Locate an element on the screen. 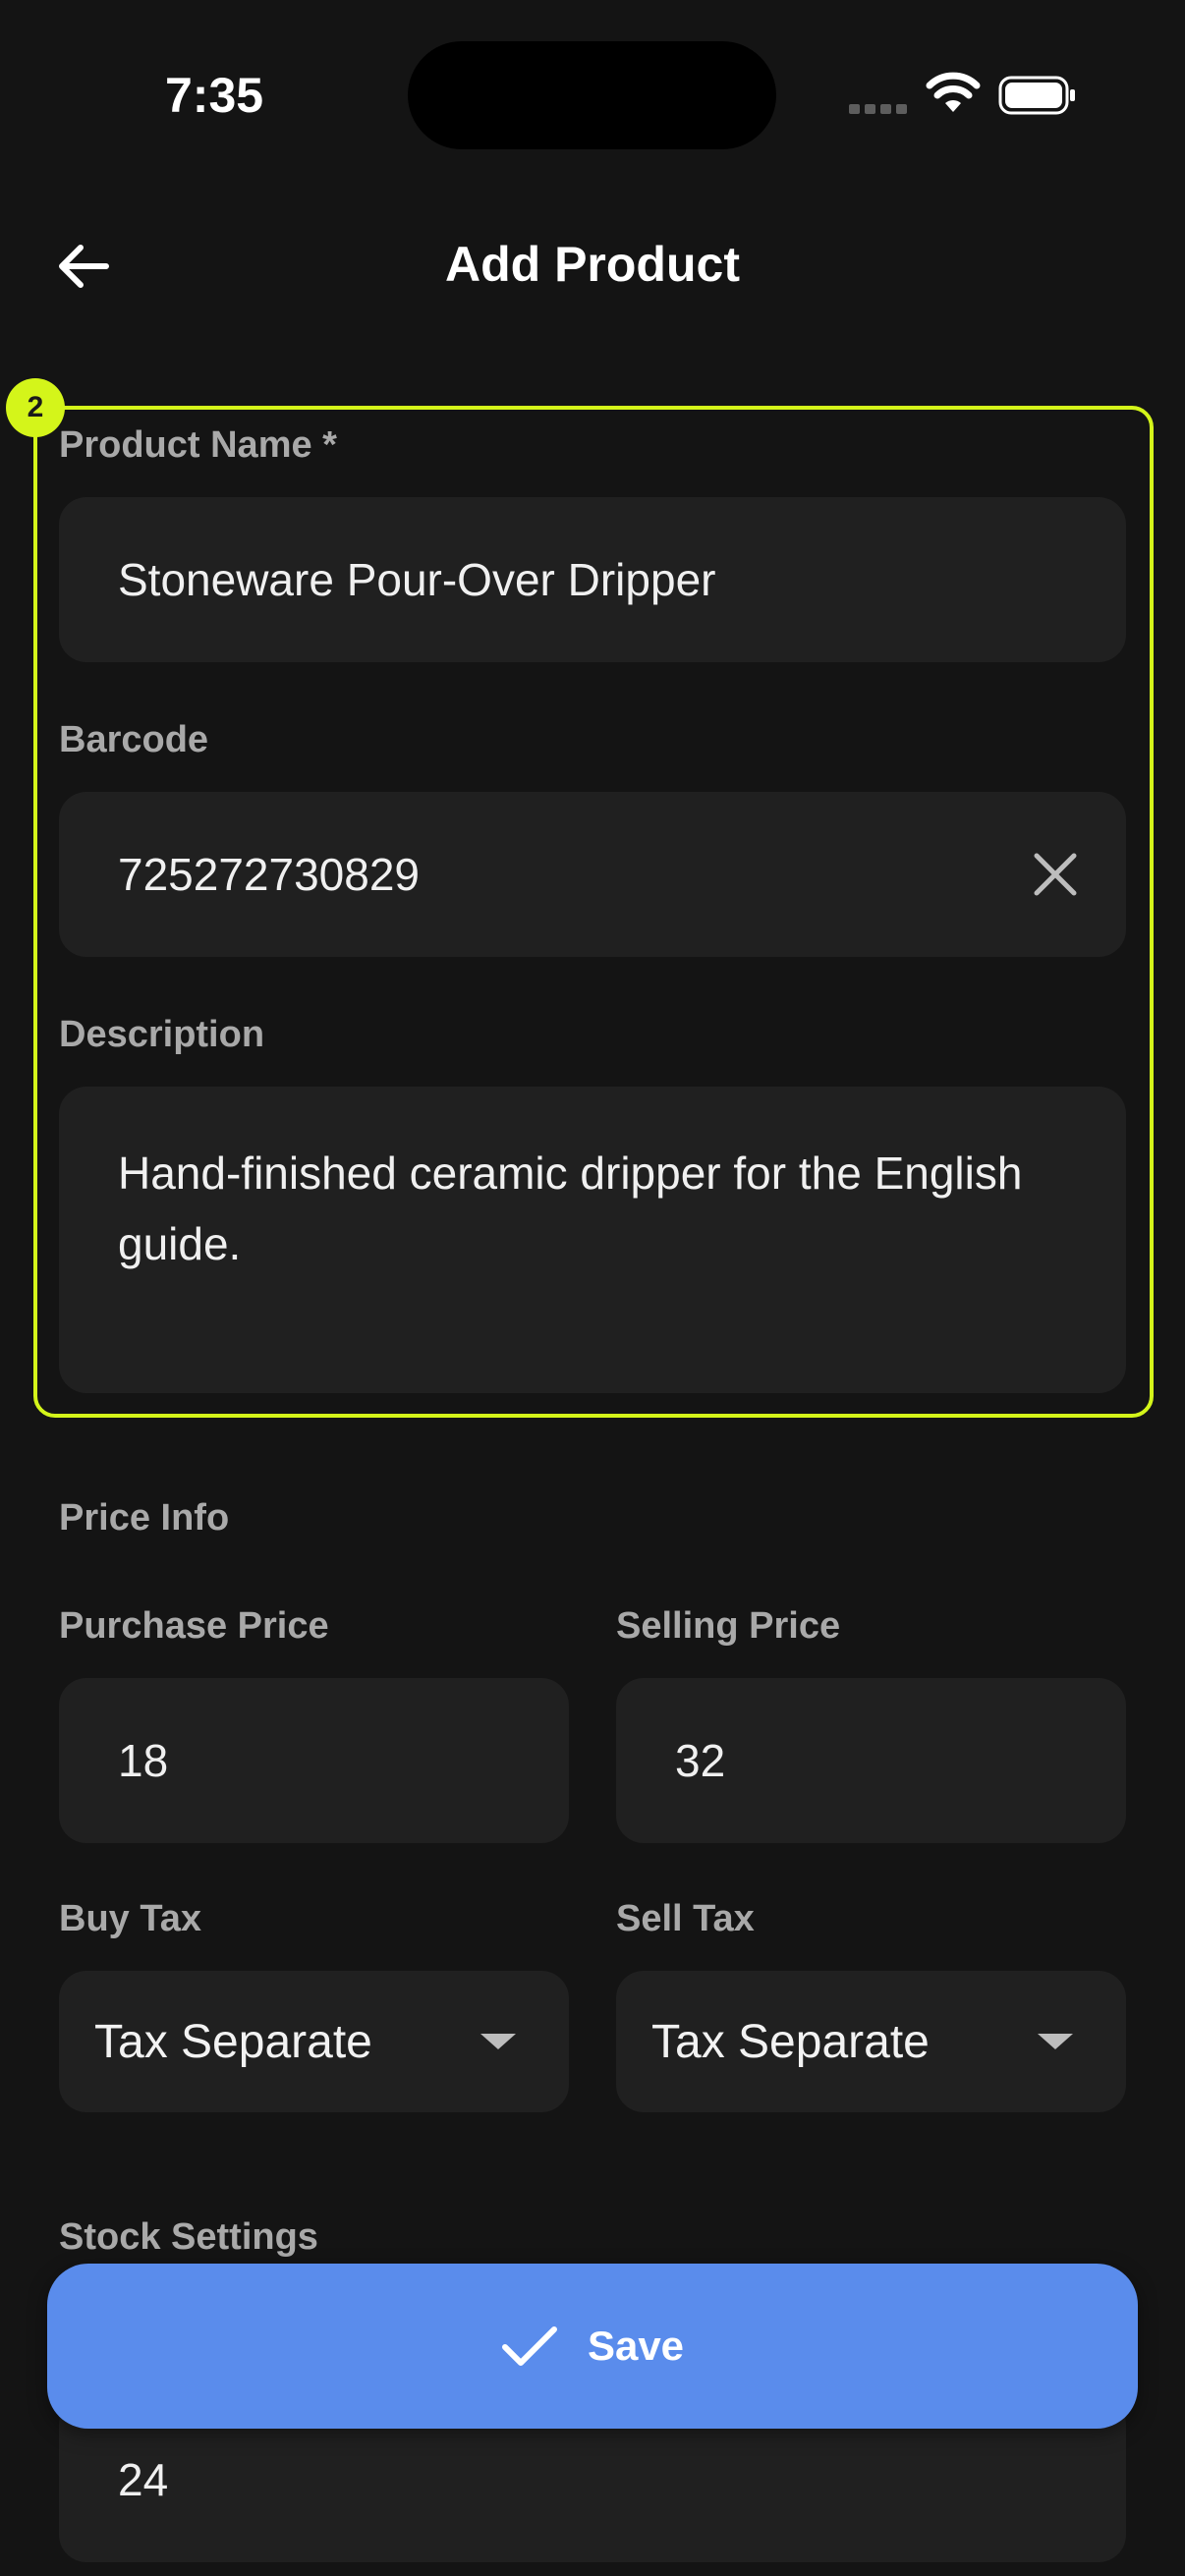 The height and width of the screenshot is (2576, 1185). sell-tax-select: Tax Separate is located at coordinates (871, 2041).